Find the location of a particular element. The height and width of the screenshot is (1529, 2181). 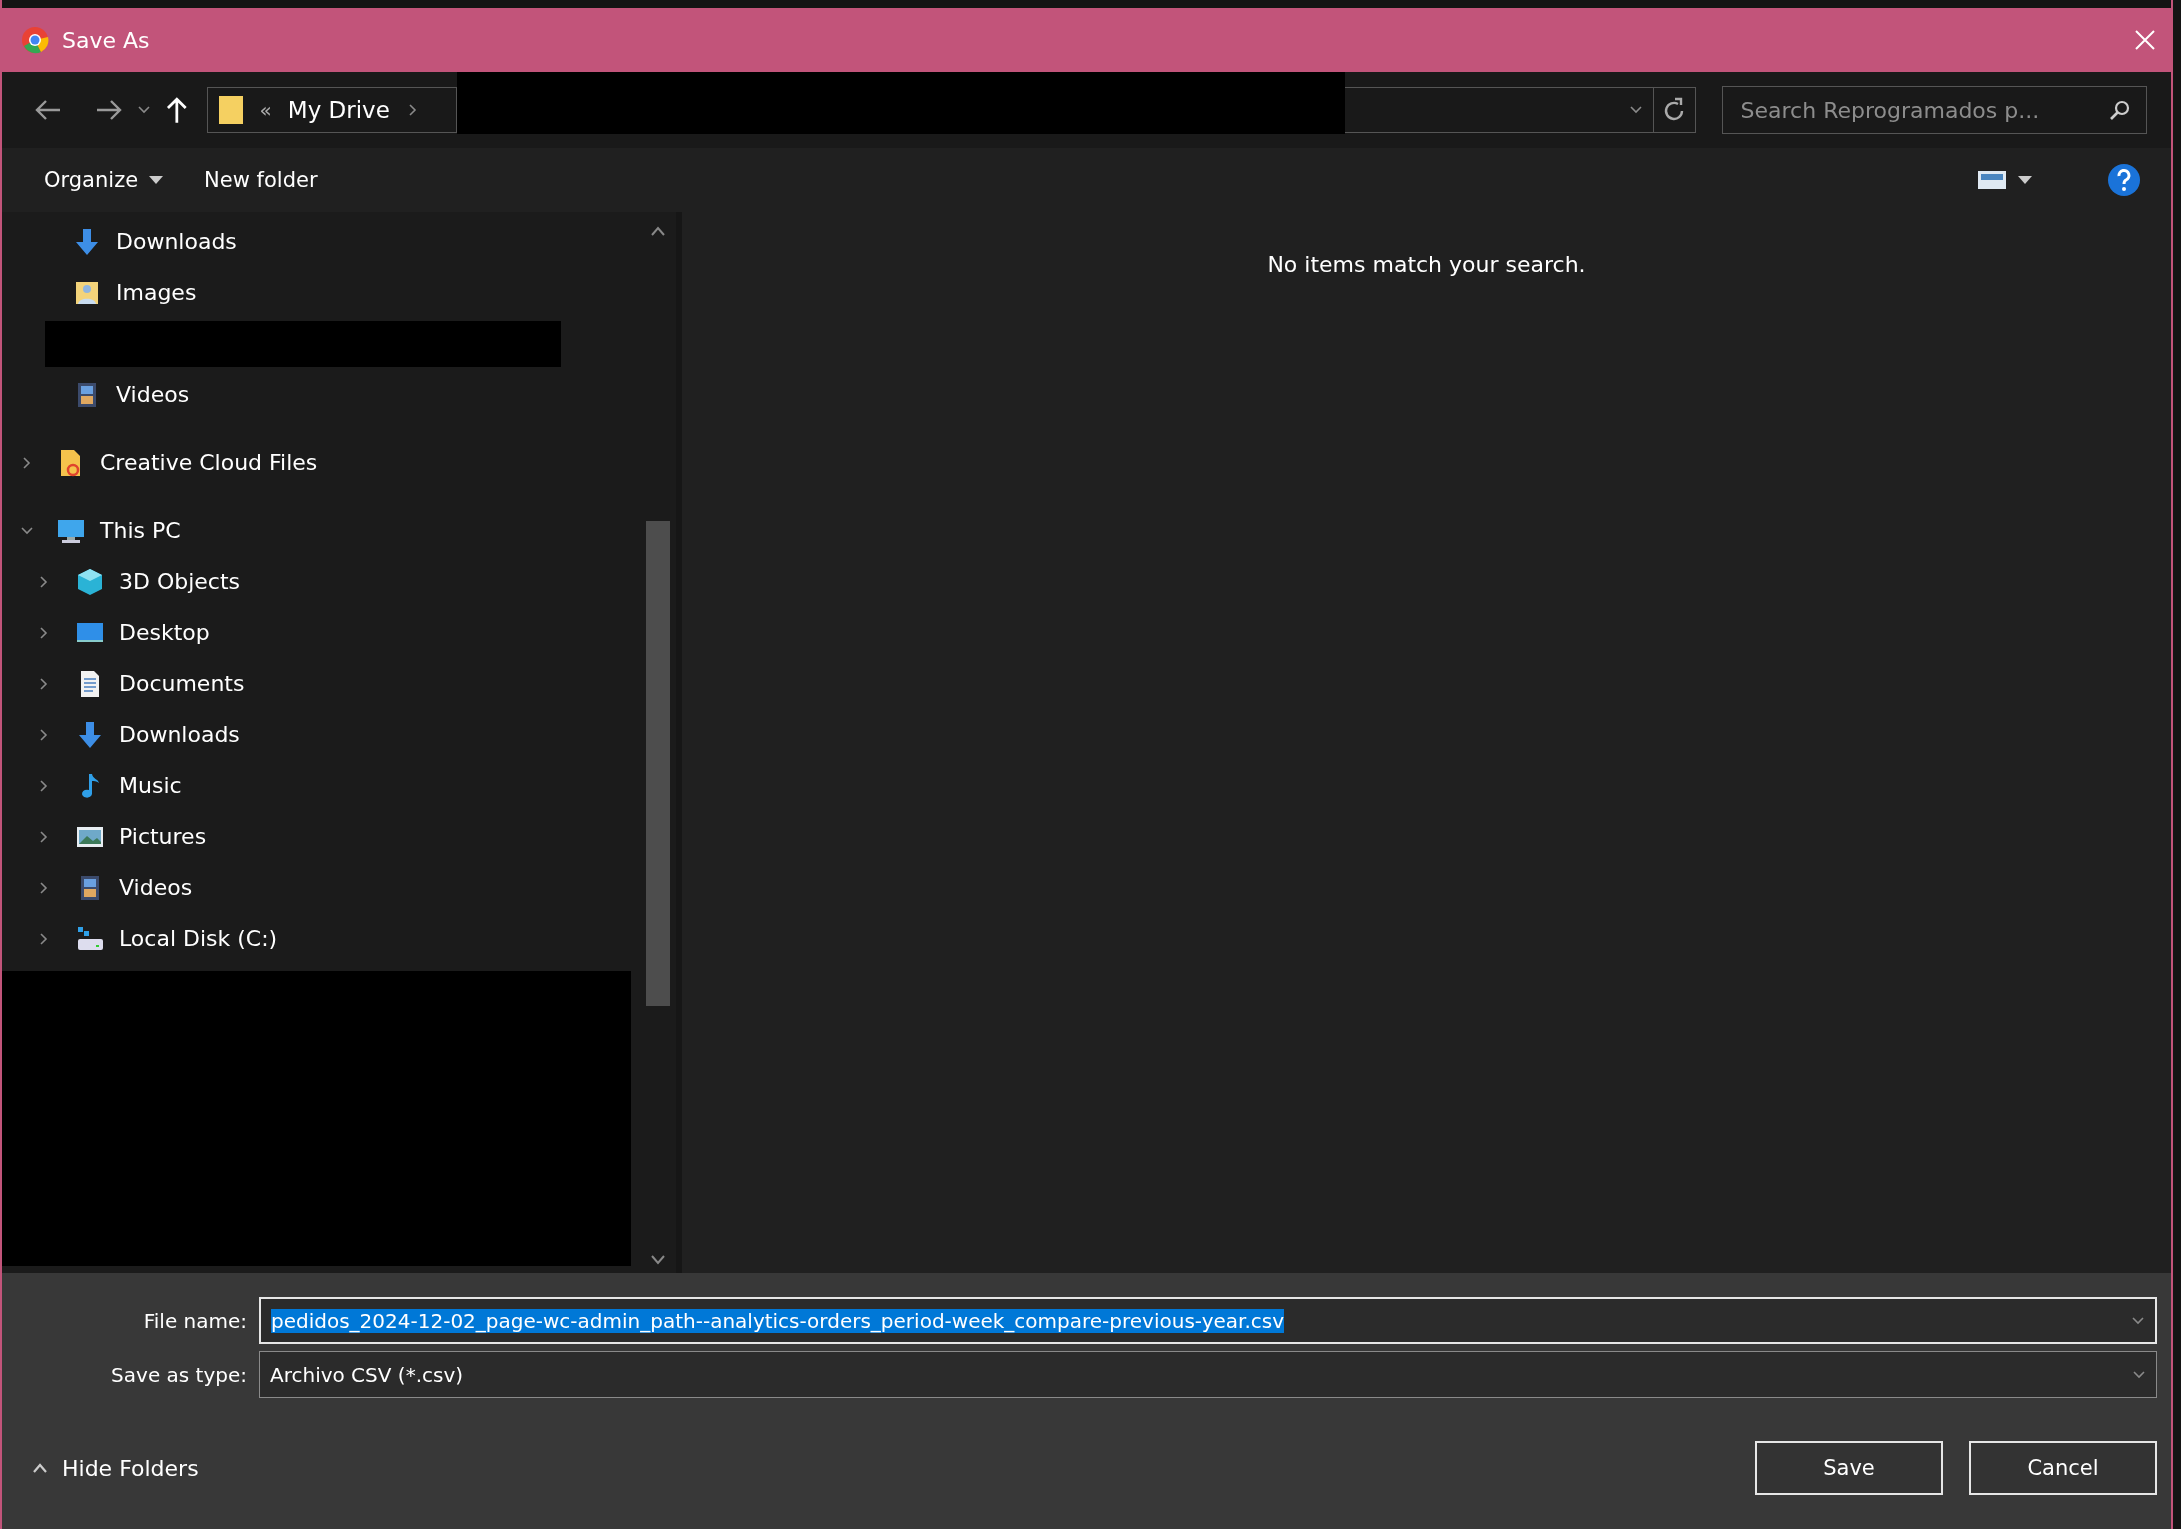

caret-up-icon is located at coordinates (40, 1468).